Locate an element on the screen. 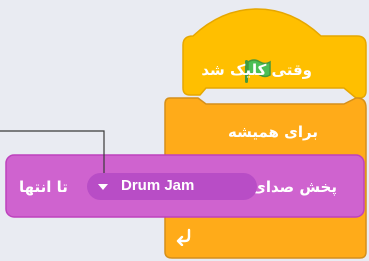 Image resolution: width=369 pixels, height=261 pixels. until-done-label: تا انتها is located at coordinates (43, 187).